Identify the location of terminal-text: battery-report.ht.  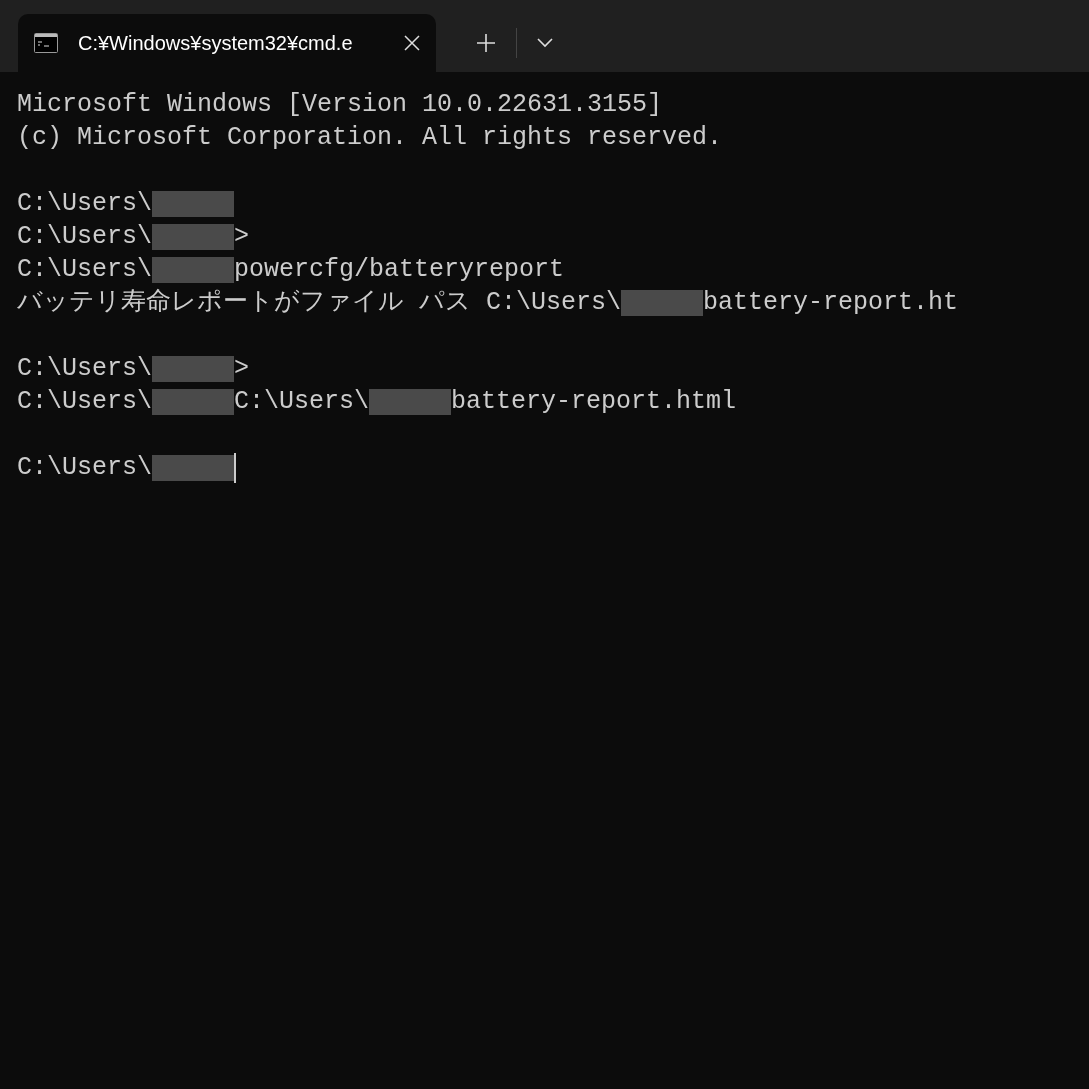
(831, 303).